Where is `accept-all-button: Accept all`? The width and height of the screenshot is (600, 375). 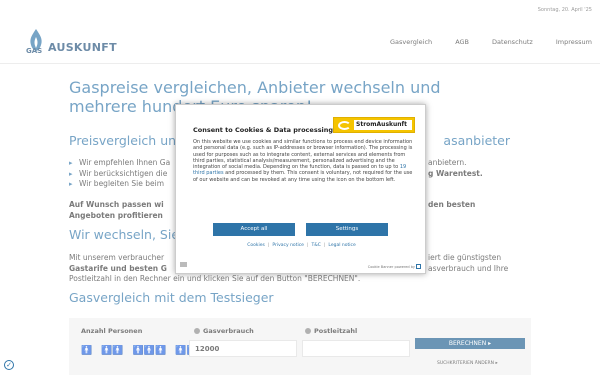
accept-all-button: Accept all is located at coordinates (254, 229).